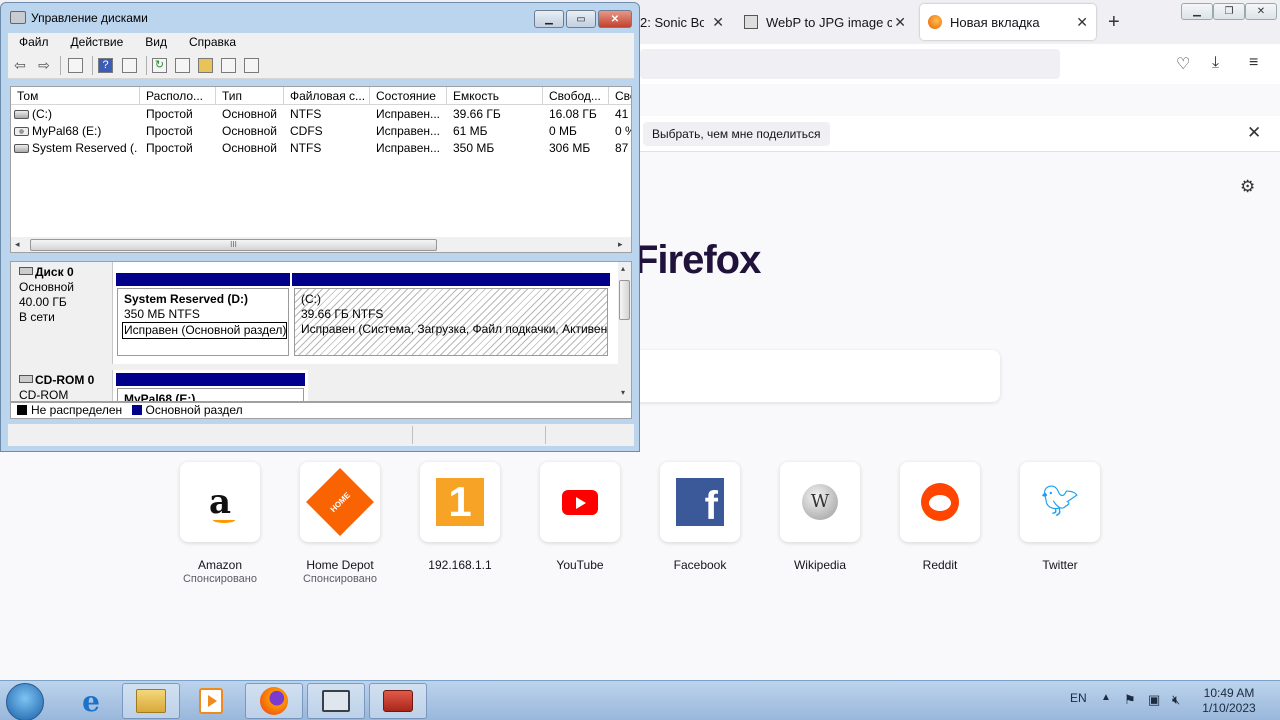 Image resolution: width=1280 pixels, height=720 pixels. Describe the element at coordinates (151, 701) in the screenshot. I see `taskbar-explorer` at that location.